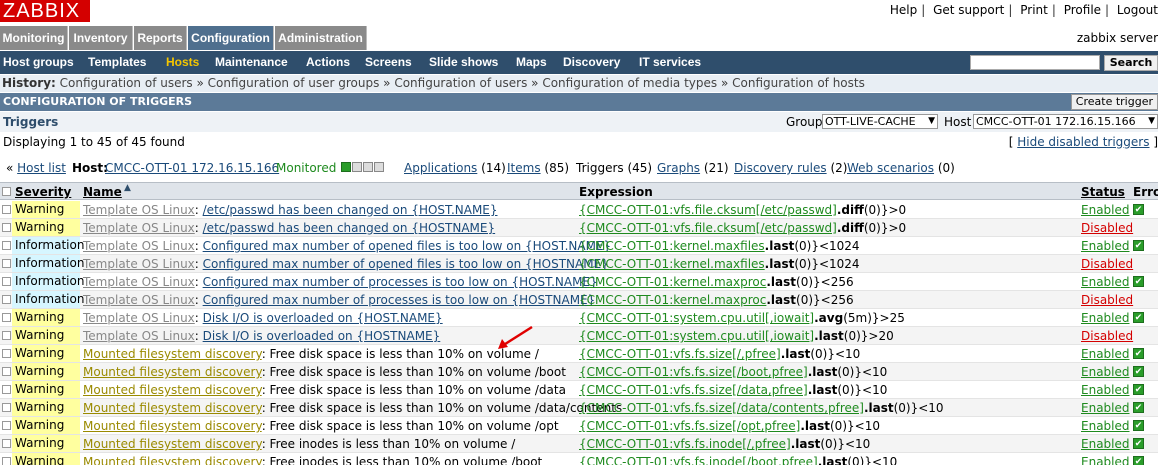  Describe the element at coordinates (328, 62) in the screenshot. I see `submenu-actions: Actions` at that location.